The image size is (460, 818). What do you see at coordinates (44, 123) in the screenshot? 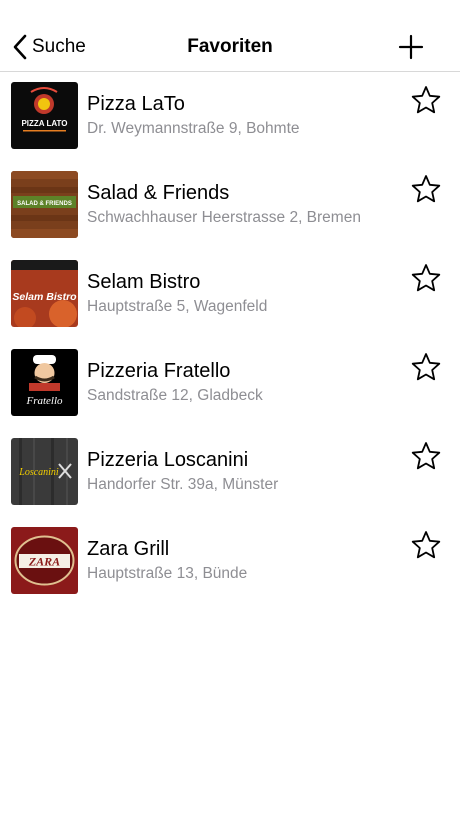
I see `logo-text: PIZZA LATO` at bounding box center [44, 123].